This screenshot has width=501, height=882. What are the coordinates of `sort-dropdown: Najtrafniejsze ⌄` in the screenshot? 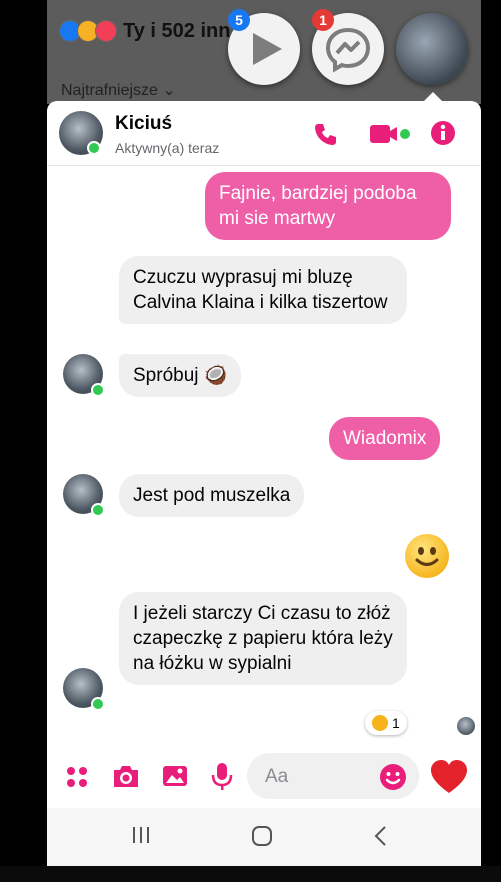 It's located at (118, 90).